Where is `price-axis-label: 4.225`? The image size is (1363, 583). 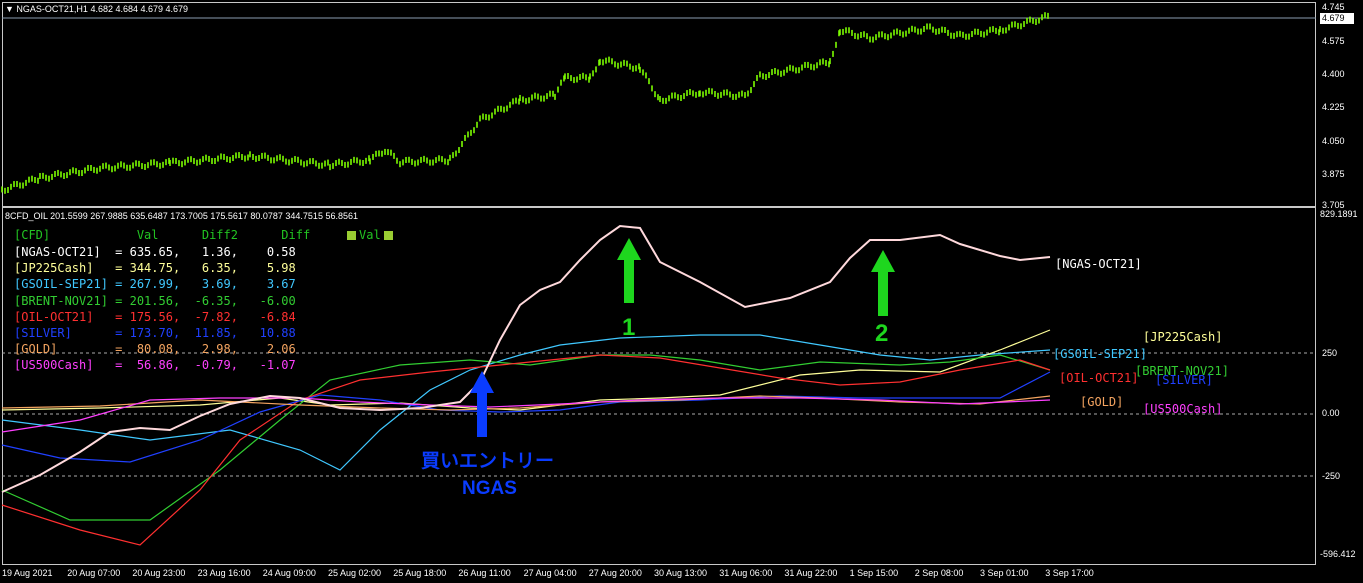 price-axis-label: 4.225 is located at coordinates (1333, 107).